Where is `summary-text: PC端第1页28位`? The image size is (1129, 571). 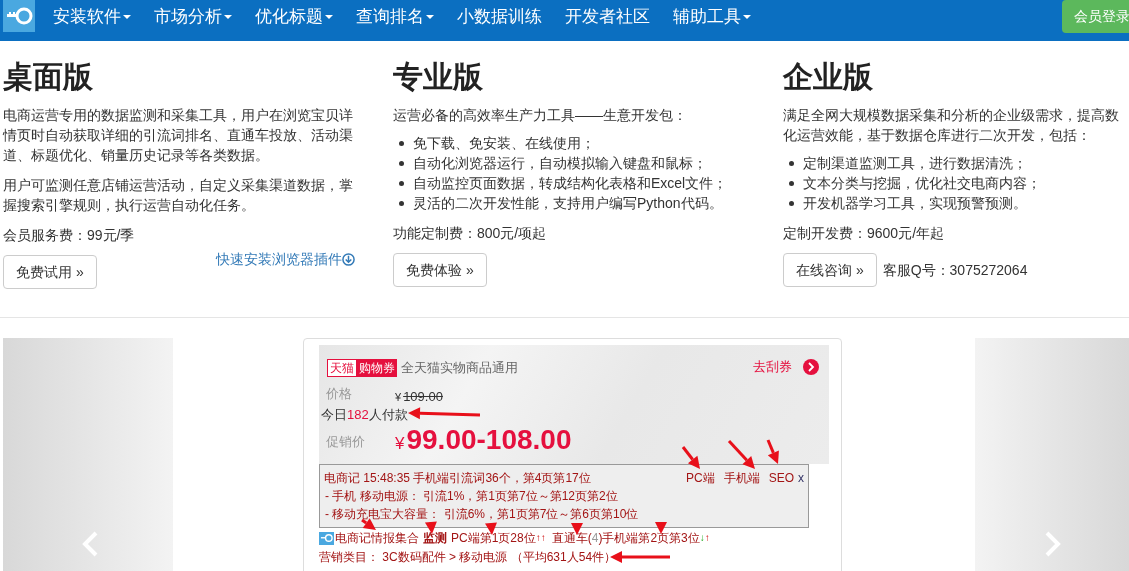
summary-text: PC端第1页28位 is located at coordinates (493, 538).